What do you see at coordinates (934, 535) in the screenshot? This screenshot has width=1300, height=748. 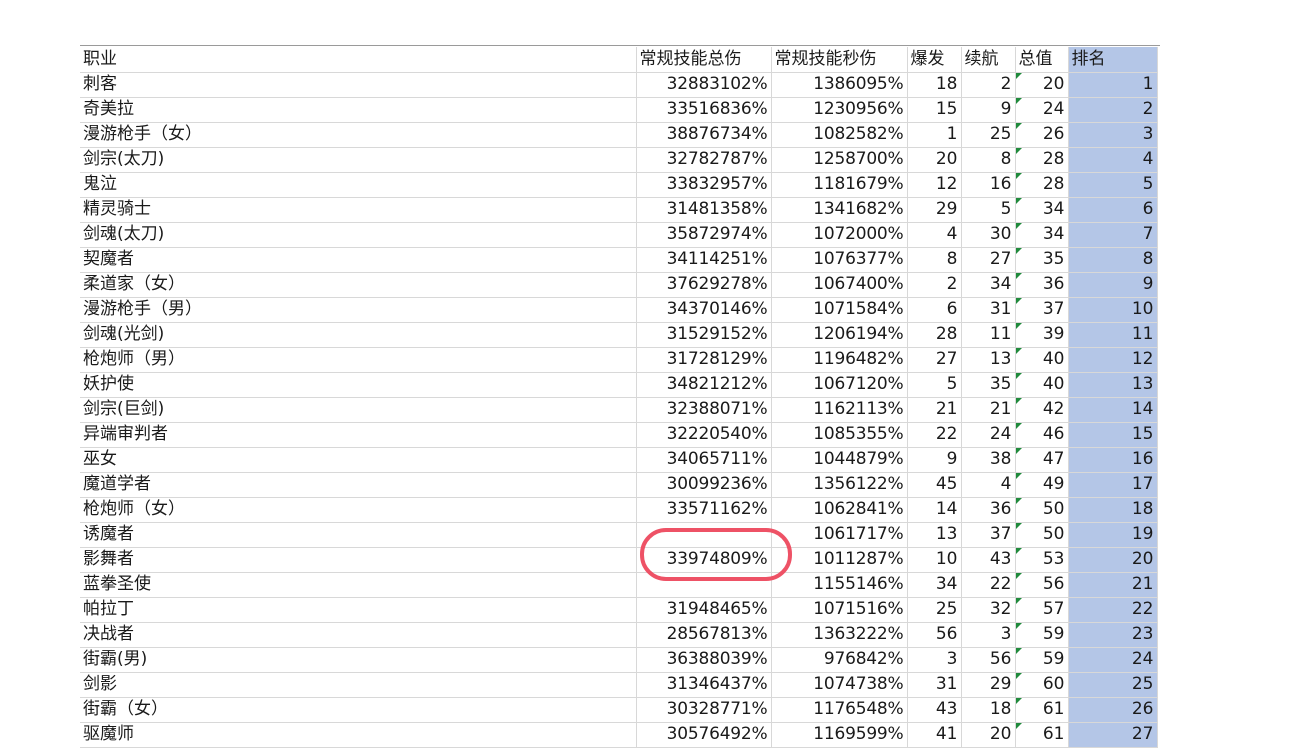 I see `cell-burst: 13` at bounding box center [934, 535].